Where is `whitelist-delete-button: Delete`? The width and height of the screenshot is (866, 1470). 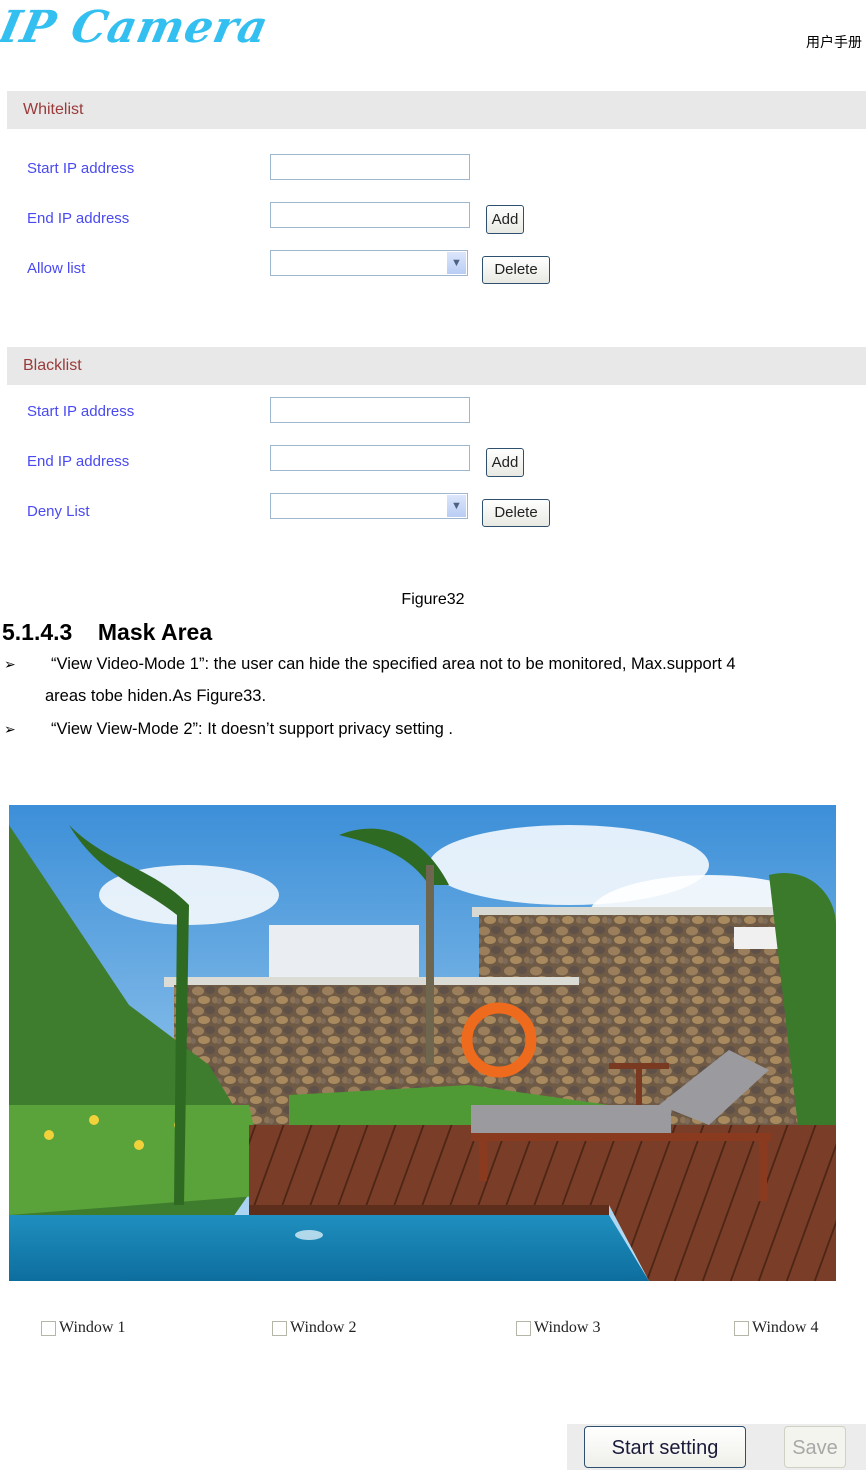
whitelist-delete-button: Delete is located at coordinates (516, 270).